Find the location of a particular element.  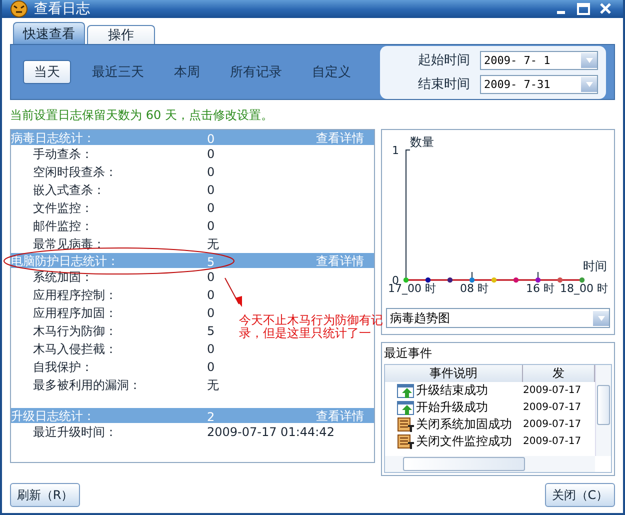

stat-label: 木马行为防御： is located at coordinates (75, 331).